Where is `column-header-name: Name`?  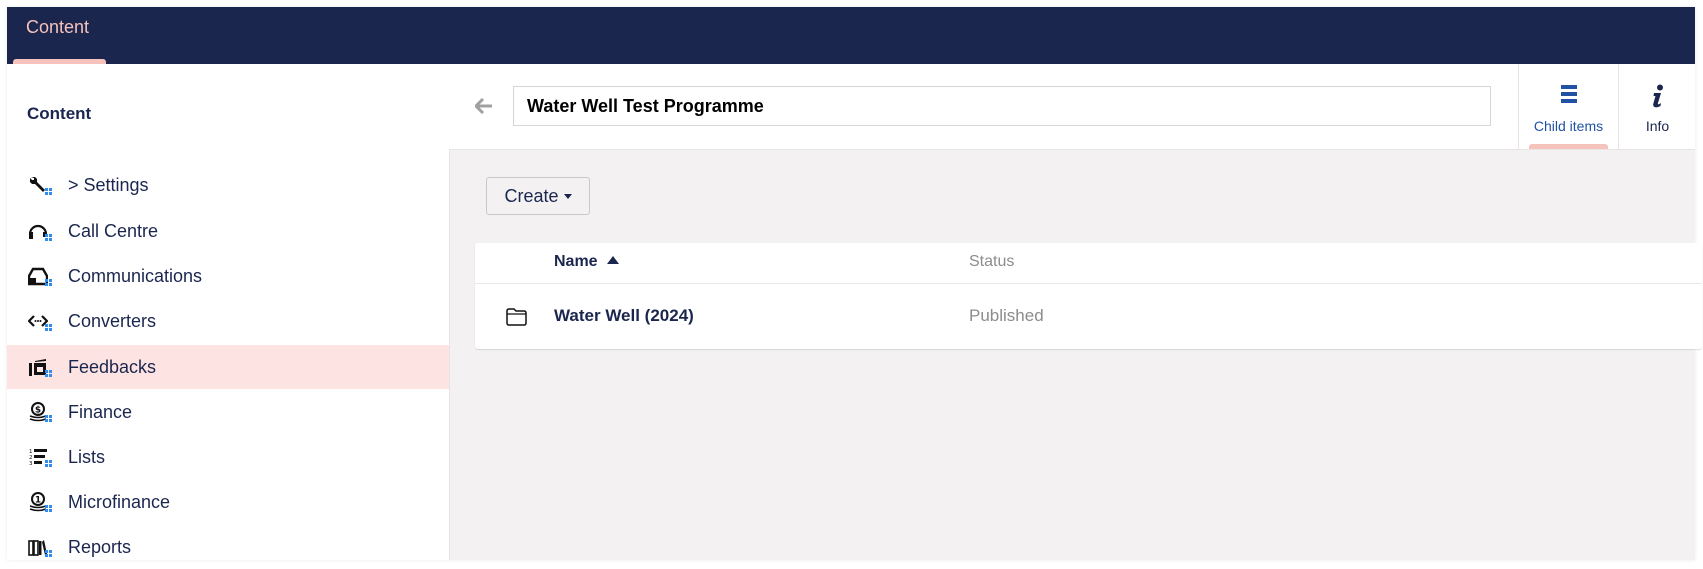 column-header-name: Name is located at coordinates (586, 262).